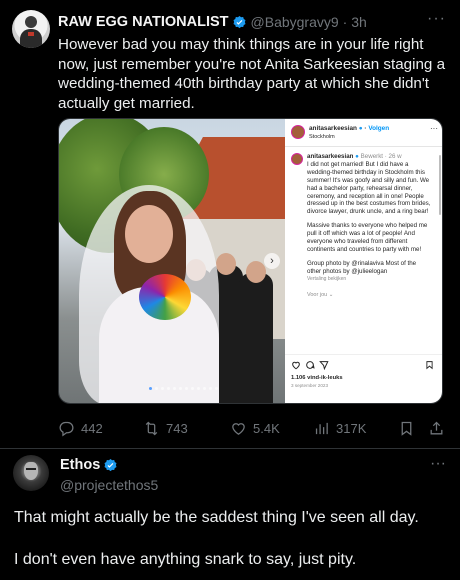 The image size is (460, 580). I want to click on next-photo-icon: ›, so click(272, 261).